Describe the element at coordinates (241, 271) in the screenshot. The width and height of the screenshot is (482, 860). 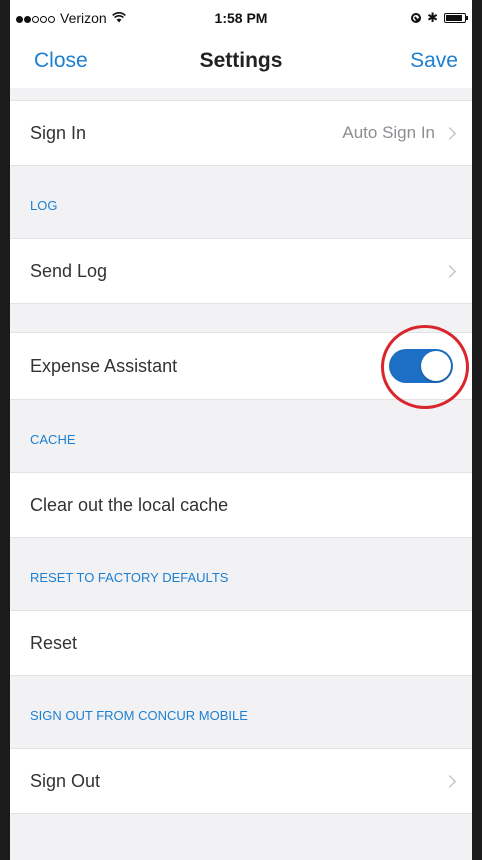
I see `send-log-row: Send Log` at that location.